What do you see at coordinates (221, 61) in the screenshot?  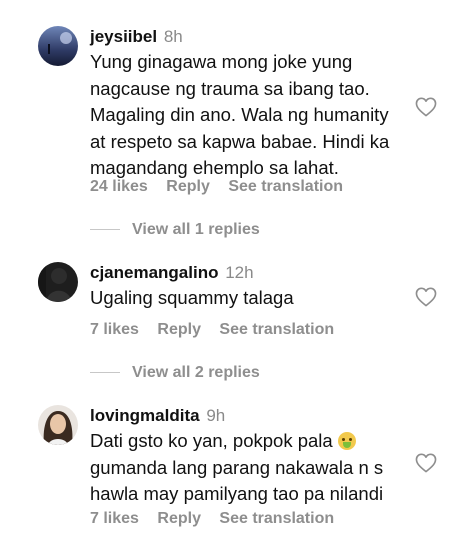 I see `comment-line: Yung ginagawa mong joke yung` at bounding box center [221, 61].